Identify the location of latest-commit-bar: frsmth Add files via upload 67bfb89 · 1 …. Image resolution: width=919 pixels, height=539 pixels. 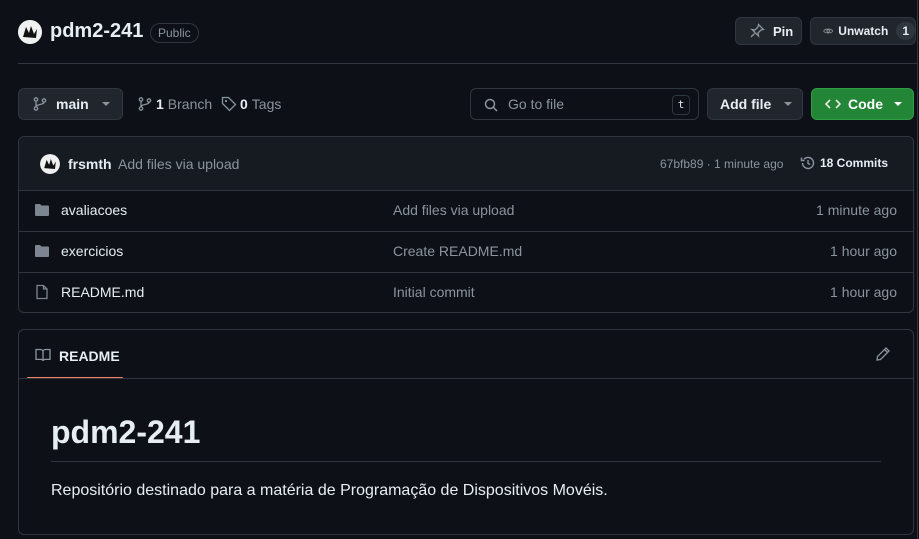
(466, 163).